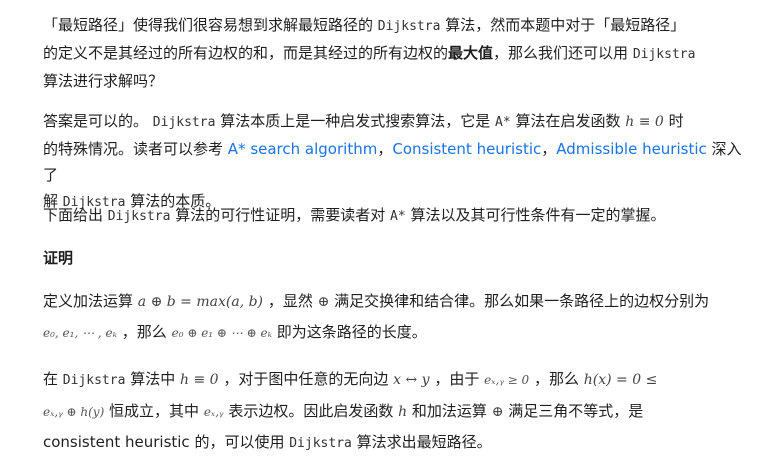 Image resolution: width=775 pixels, height=464 pixels. I want to click on text: consistent heuristic 的，可以使用, so click(164, 442).